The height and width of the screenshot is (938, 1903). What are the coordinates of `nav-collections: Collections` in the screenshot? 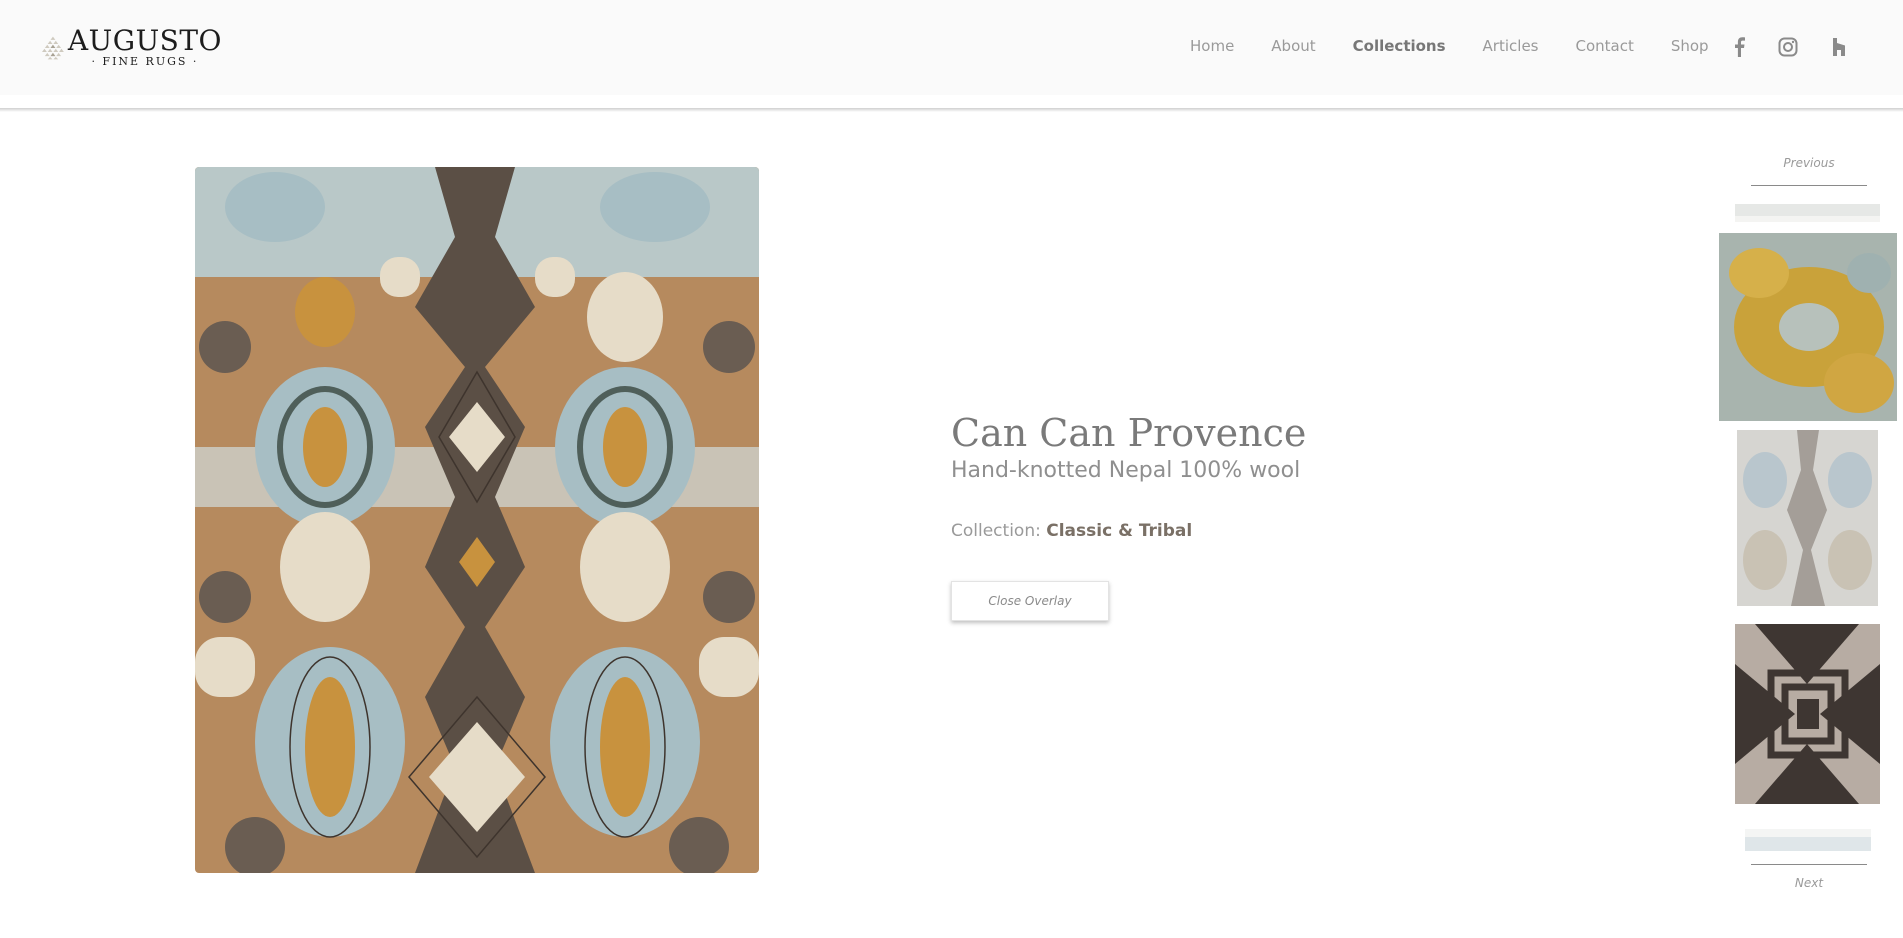 It's located at (1399, 46).